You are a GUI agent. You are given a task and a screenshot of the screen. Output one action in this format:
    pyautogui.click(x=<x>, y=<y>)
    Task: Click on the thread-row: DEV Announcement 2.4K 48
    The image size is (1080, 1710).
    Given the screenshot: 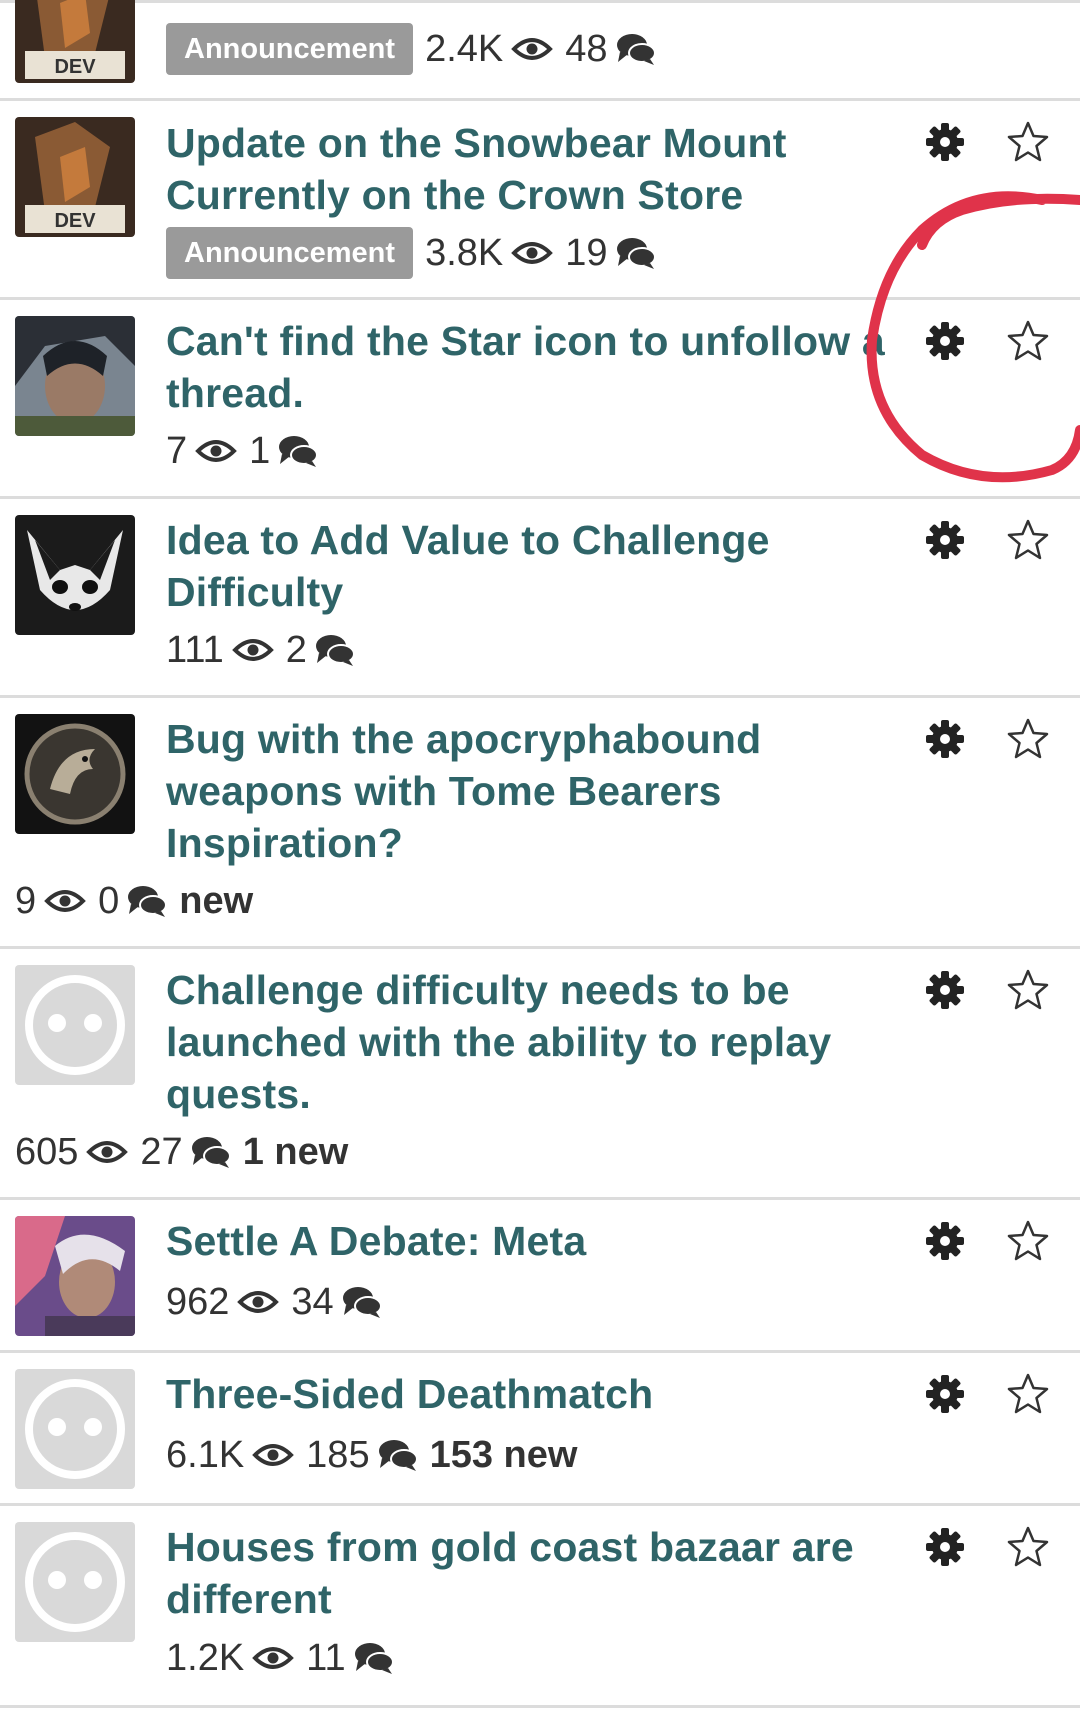 What is the action you would take?
    pyautogui.click(x=540, y=50)
    